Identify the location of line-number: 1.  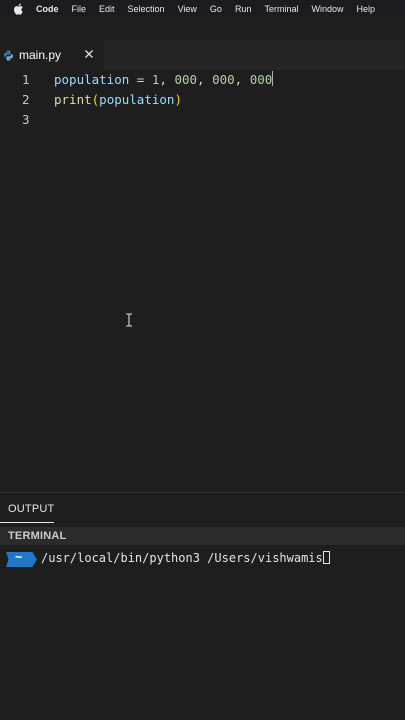
(26, 79).